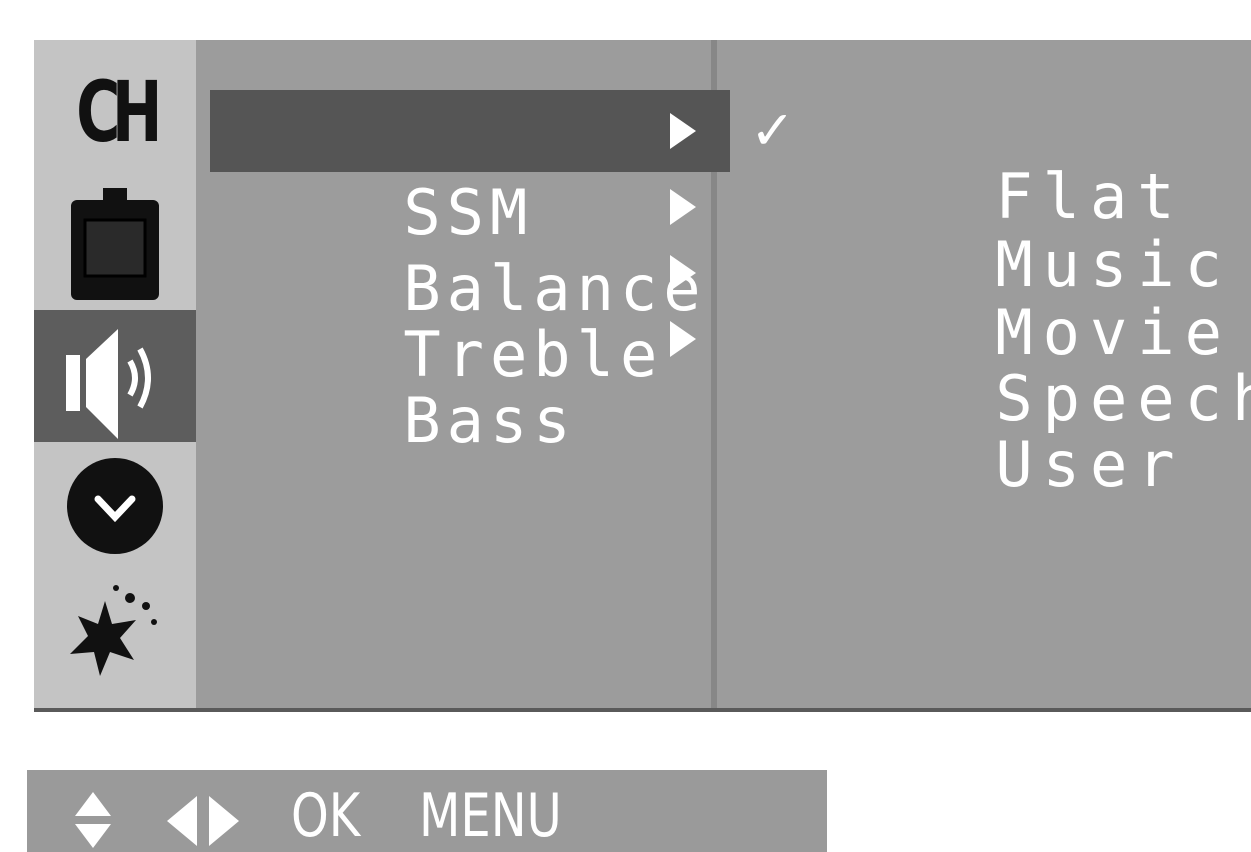  I want to click on left-right-arrow-icon, so click(203, 821).